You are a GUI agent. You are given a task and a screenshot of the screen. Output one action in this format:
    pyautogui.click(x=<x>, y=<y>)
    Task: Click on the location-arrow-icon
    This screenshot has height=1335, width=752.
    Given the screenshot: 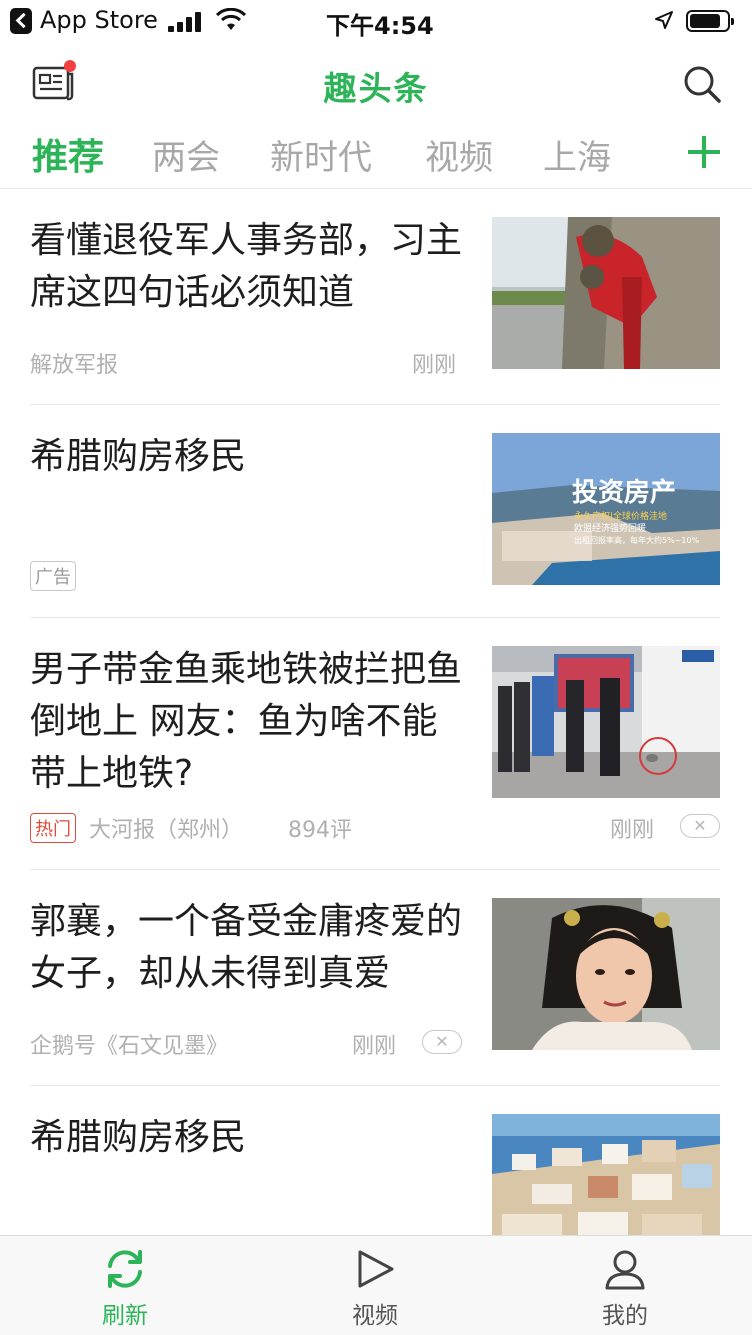 What is the action you would take?
    pyautogui.click(x=664, y=20)
    